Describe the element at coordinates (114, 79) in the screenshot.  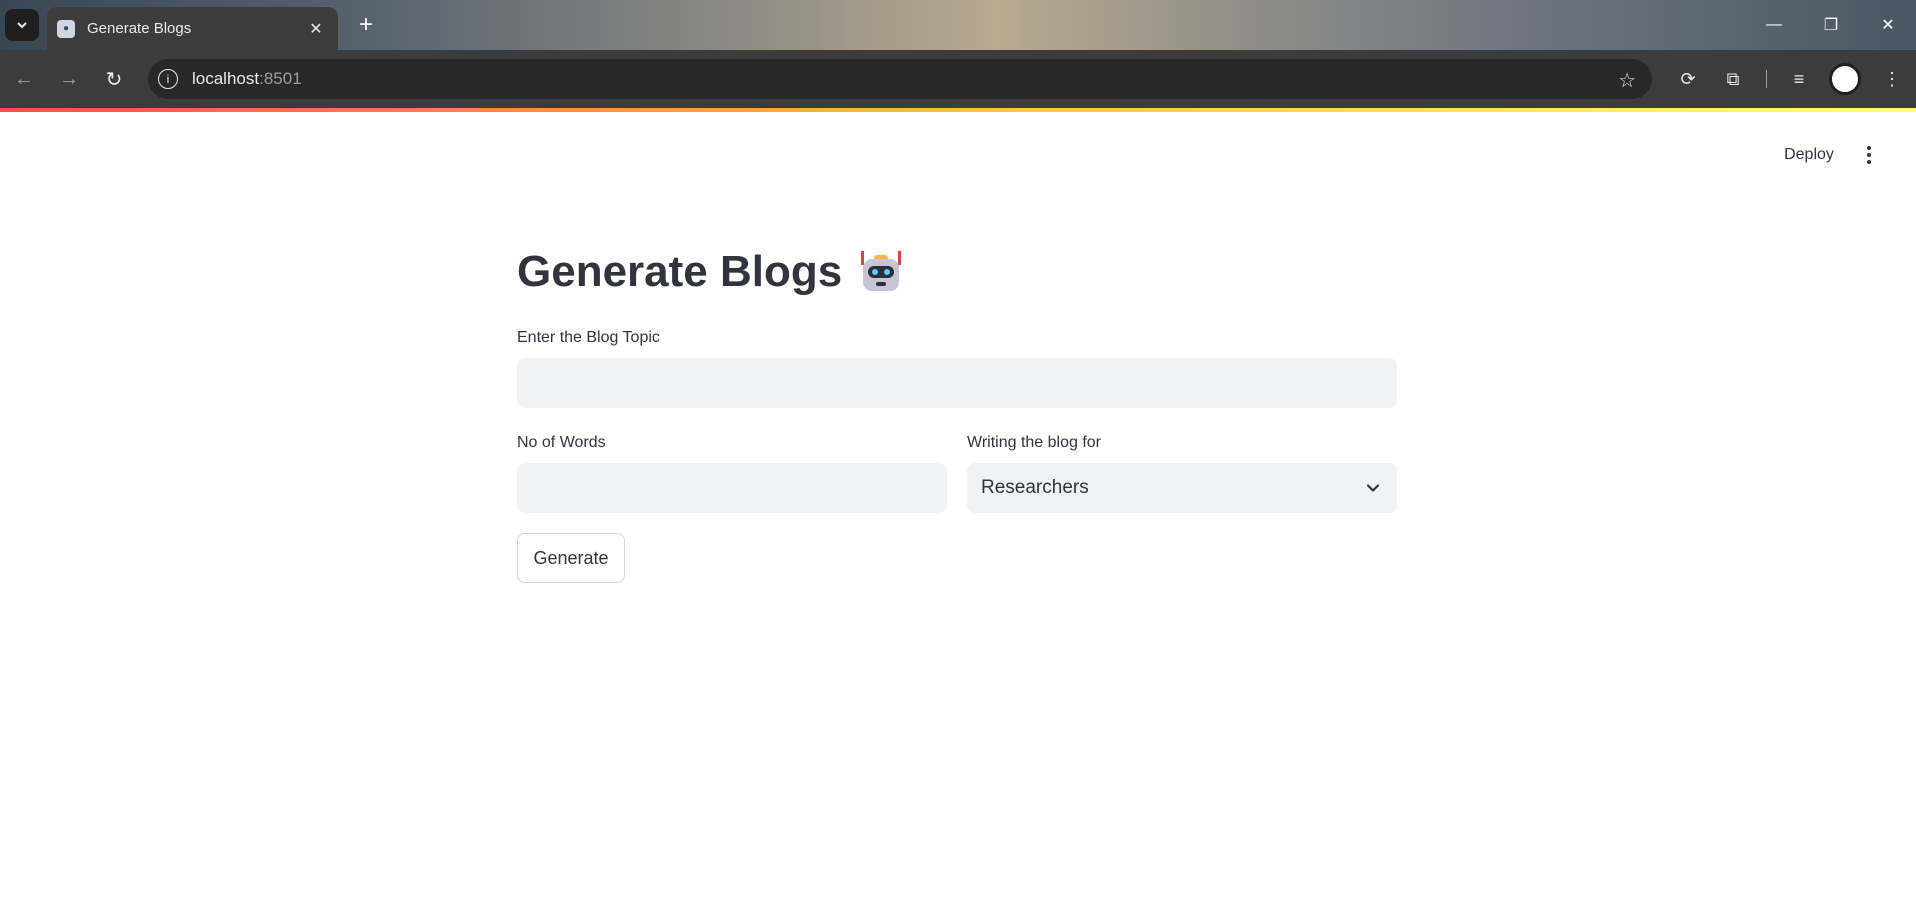
I see `reload-button: ↻` at that location.